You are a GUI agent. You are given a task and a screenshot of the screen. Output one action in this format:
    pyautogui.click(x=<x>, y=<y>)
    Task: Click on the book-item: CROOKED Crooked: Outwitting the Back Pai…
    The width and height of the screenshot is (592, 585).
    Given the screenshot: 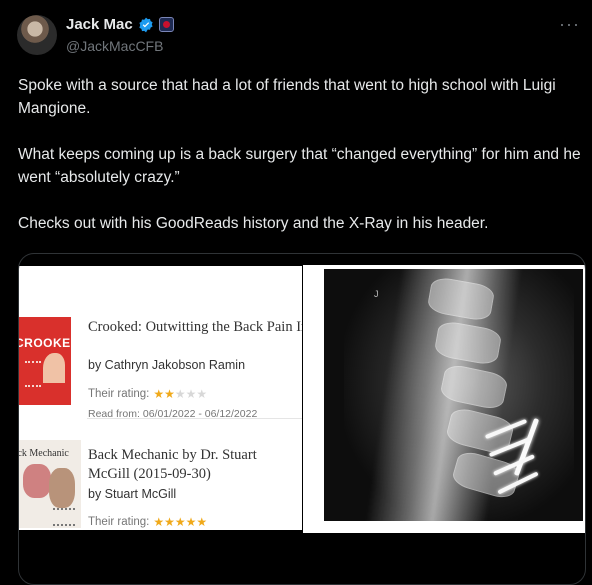 What is the action you would take?
    pyautogui.click(x=160, y=361)
    